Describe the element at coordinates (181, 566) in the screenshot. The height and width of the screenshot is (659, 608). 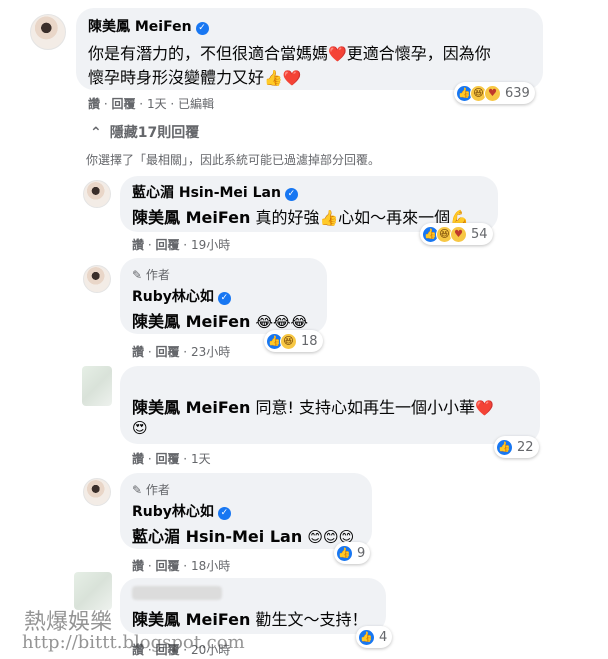
I see `reply-actions: 讚 · 回覆 · 18小時` at that location.